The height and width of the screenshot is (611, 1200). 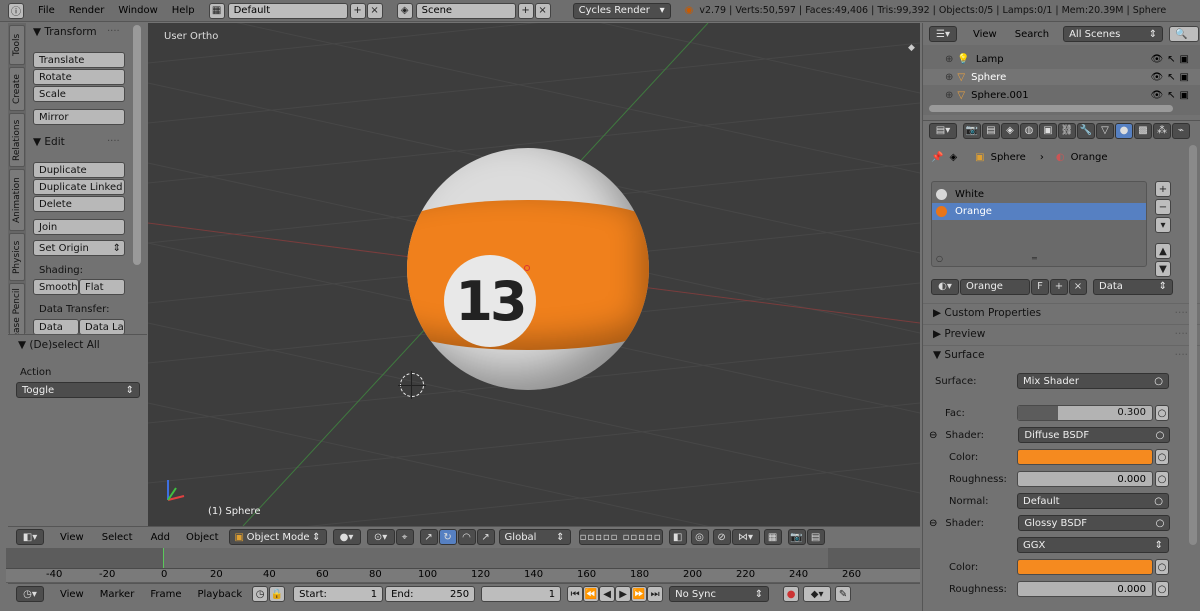 What do you see at coordinates (1039, 194) in the screenshot?
I see `material-slot: White` at bounding box center [1039, 194].